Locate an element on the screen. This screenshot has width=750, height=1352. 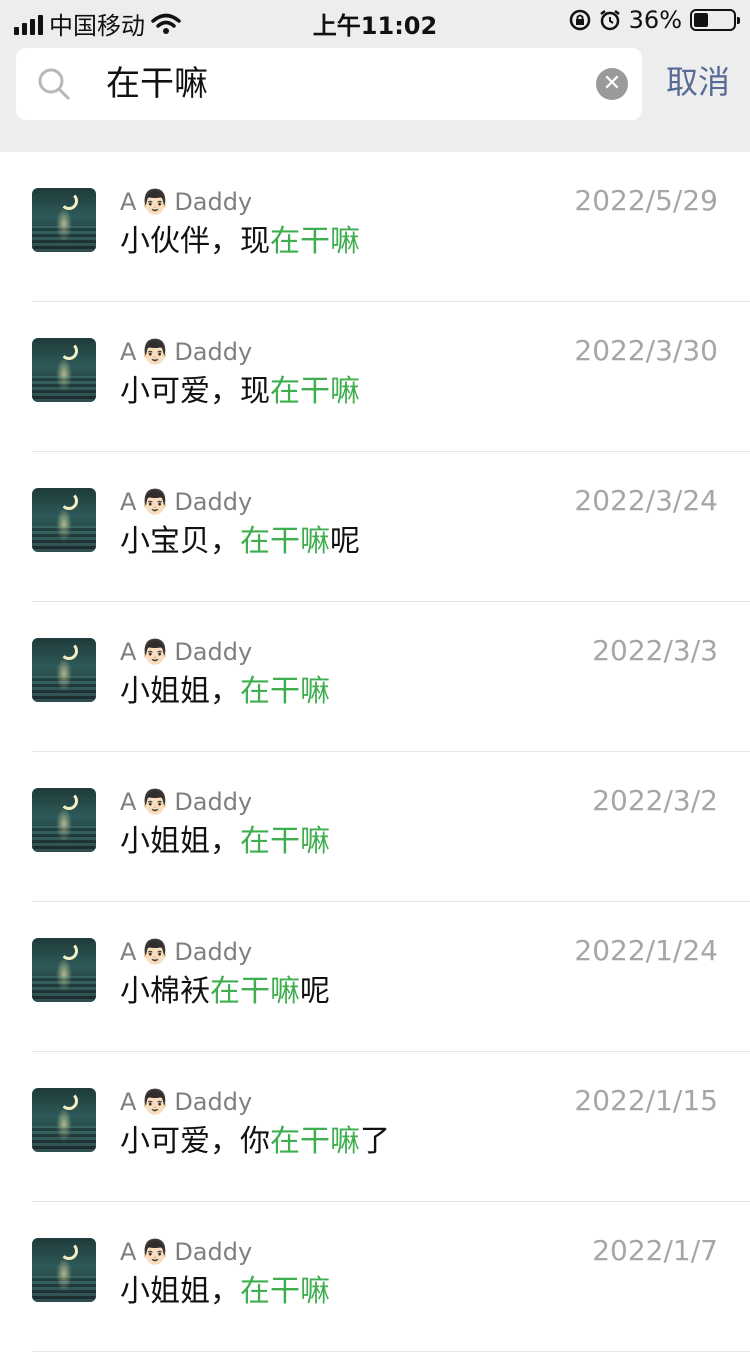
orientation-lock-icon is located at coordinates (579, 20).